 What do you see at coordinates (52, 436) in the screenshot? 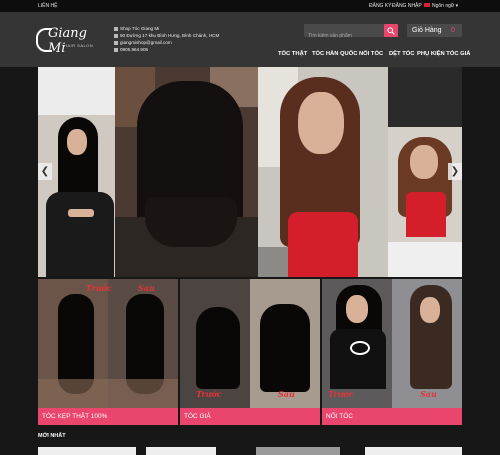
I see `section-title-newest: MỚI NHẤT` at bounding box center [52, 436].